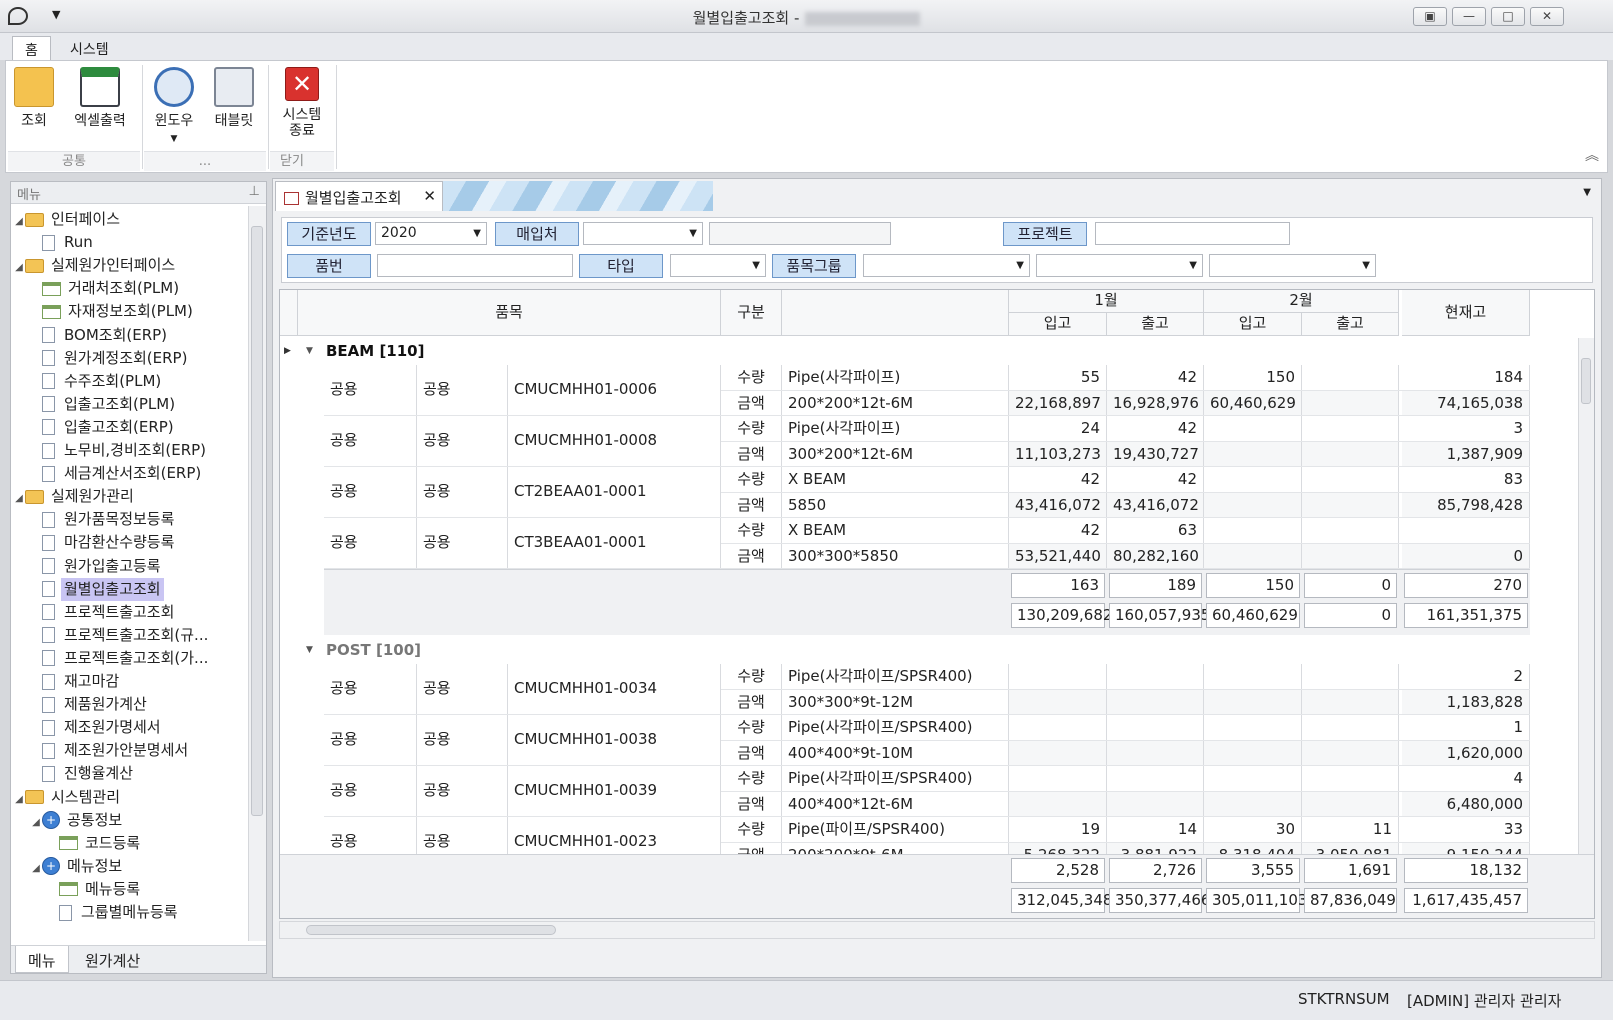 This screenshot has height=1020, width=1613. What do you see at coordinates (234, 98) in the screenshot?
I see `tablet-button: 태블릿` at bounding box center [234, 98].